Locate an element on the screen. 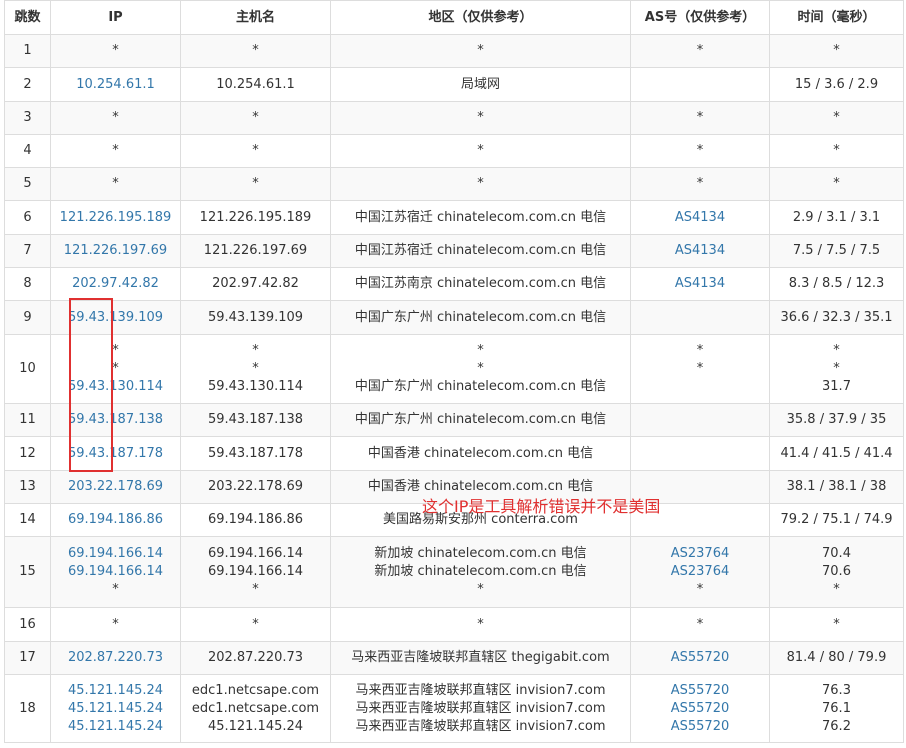  time-value: 2.9 / 3.1 / 3.1 is located at coordinates (836, 217).